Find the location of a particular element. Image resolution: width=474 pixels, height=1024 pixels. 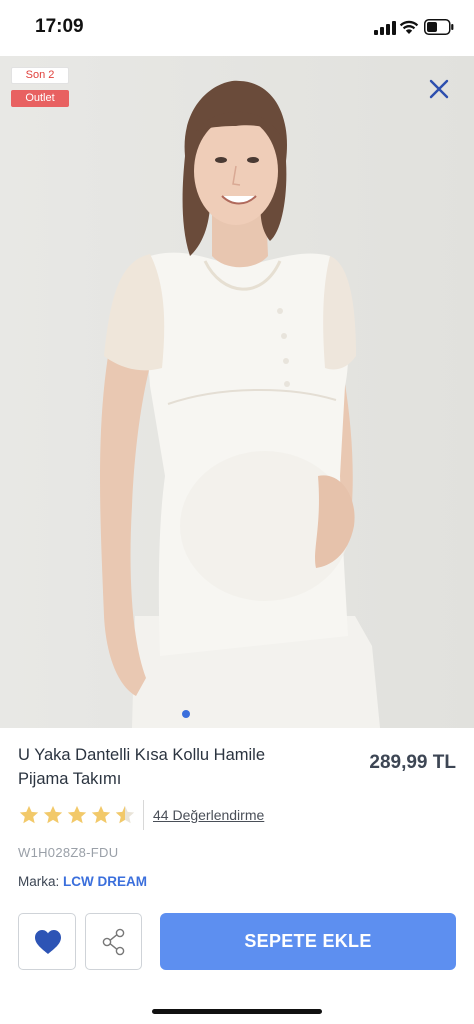

rating-divider is located at coordinates (143, 815).